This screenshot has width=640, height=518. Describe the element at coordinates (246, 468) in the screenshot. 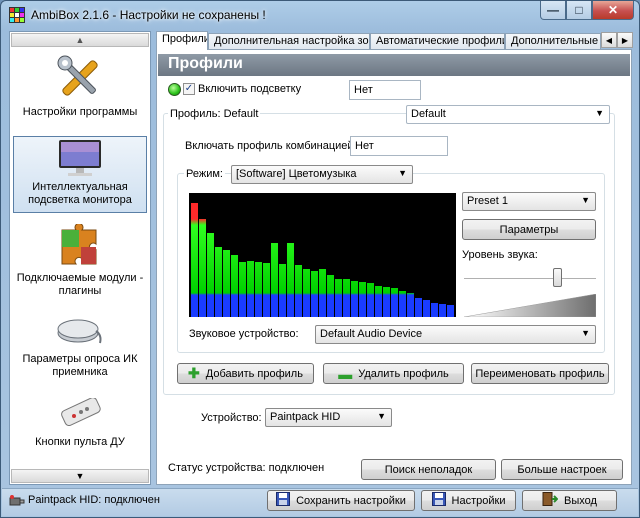

I see `device-status-text: Статус устройства: подключен` at that location.